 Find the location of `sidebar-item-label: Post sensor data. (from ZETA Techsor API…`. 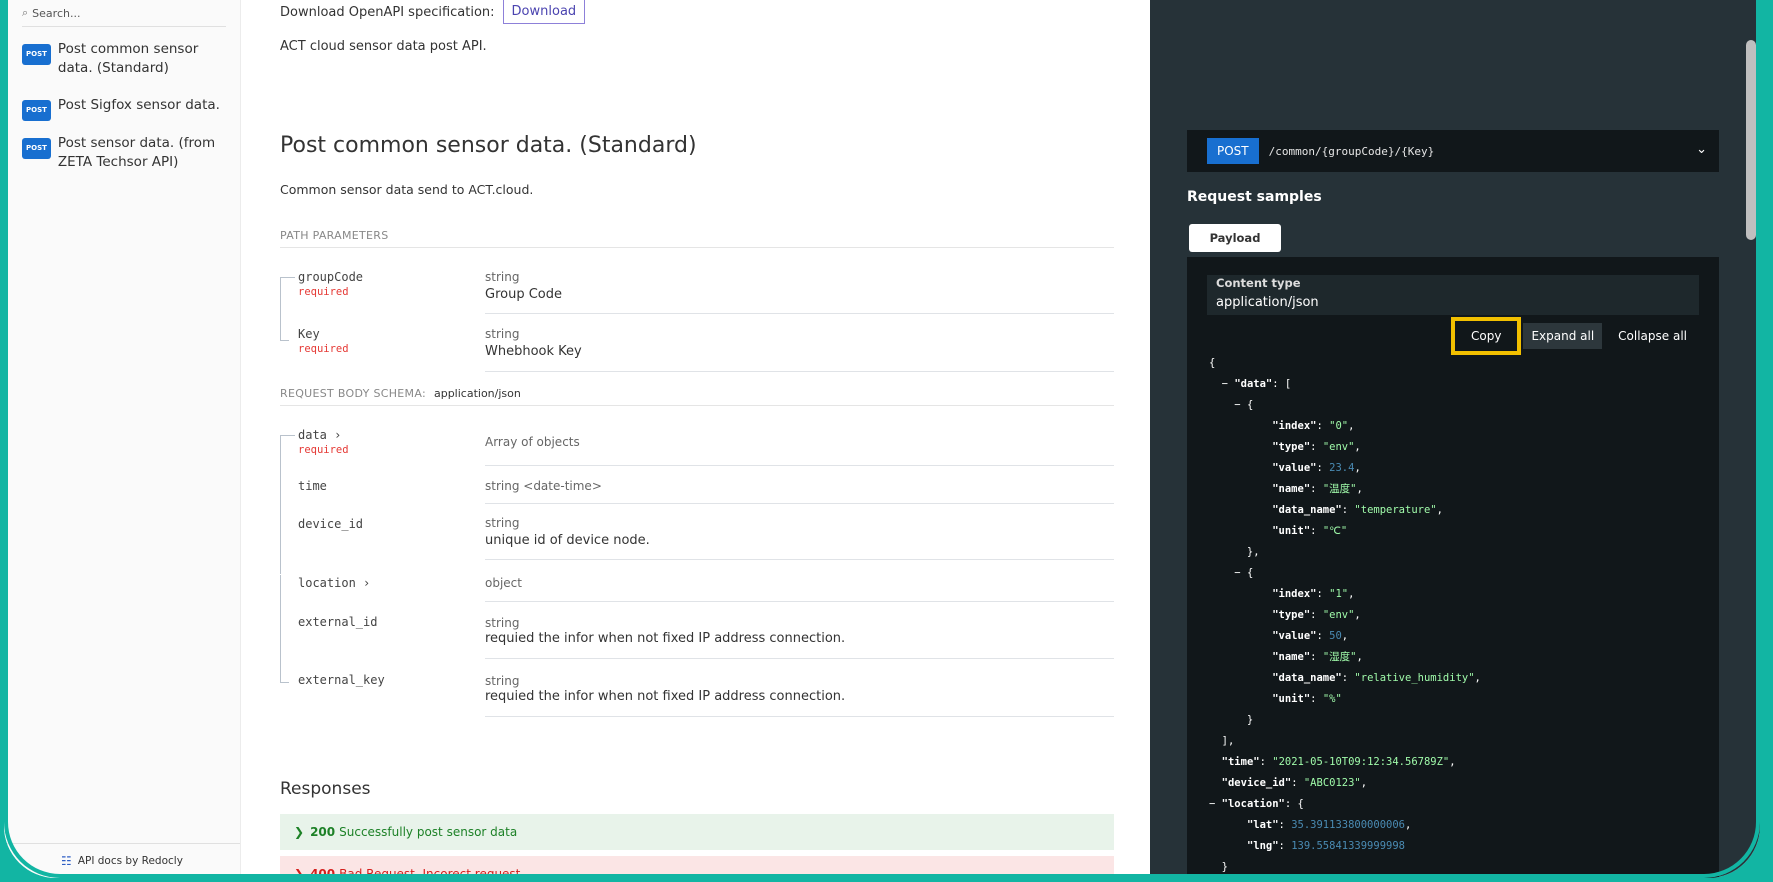

sidebar-item-label: Post sensor data. (from ZETA Techsor API… is located at coordinates (136, 152).